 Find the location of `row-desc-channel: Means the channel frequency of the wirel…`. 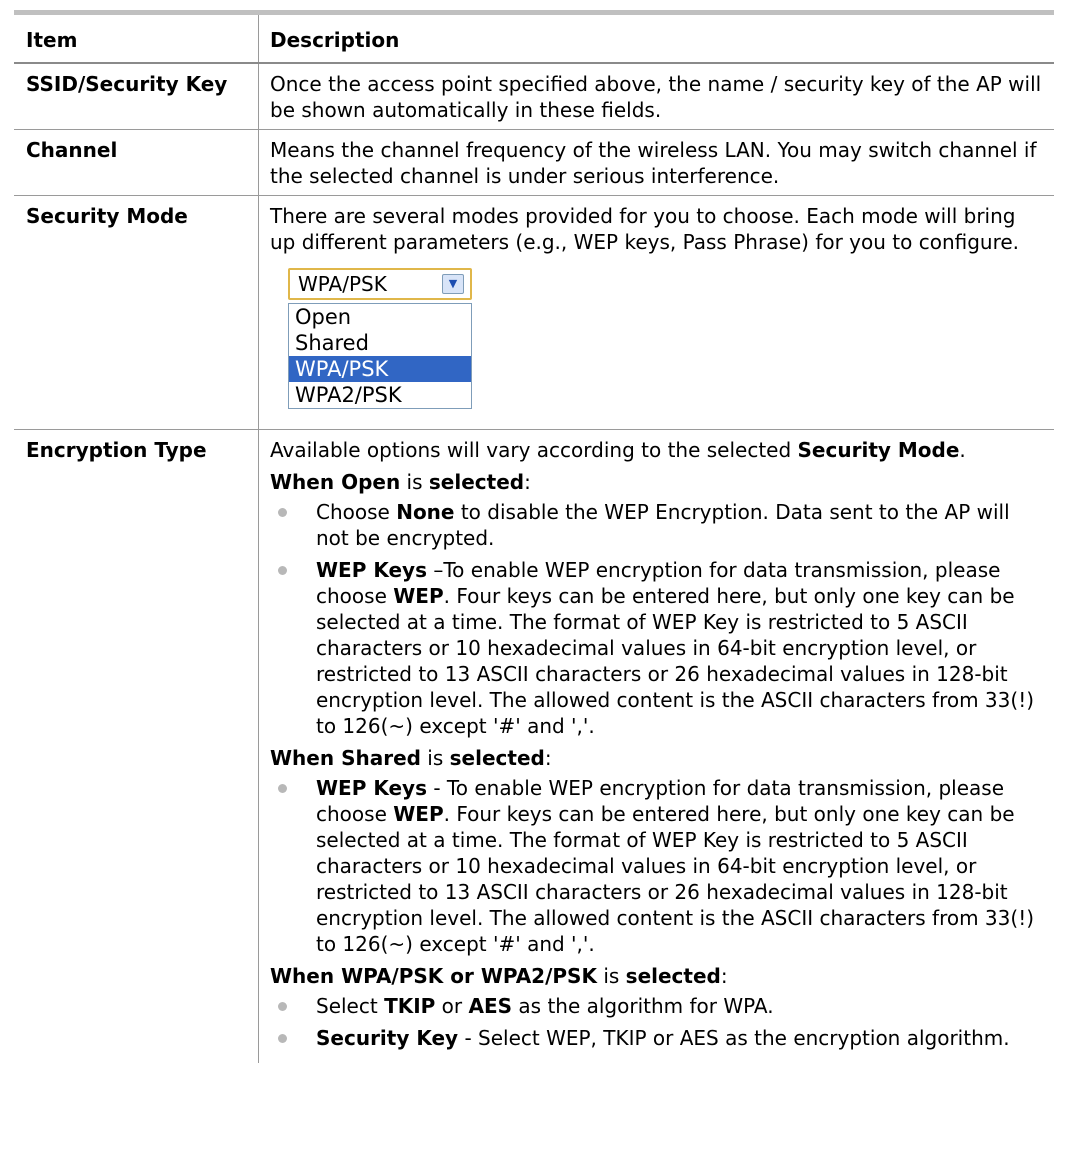

row-desc-channel: Means the channel frequency of the wirel… is located at coordinates (656, 162).